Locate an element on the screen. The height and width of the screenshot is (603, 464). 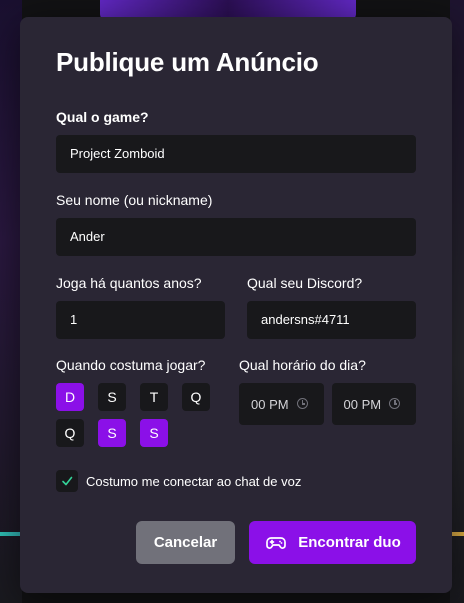
hour-end-input: 00 PM is located at coordinates (373, 404).